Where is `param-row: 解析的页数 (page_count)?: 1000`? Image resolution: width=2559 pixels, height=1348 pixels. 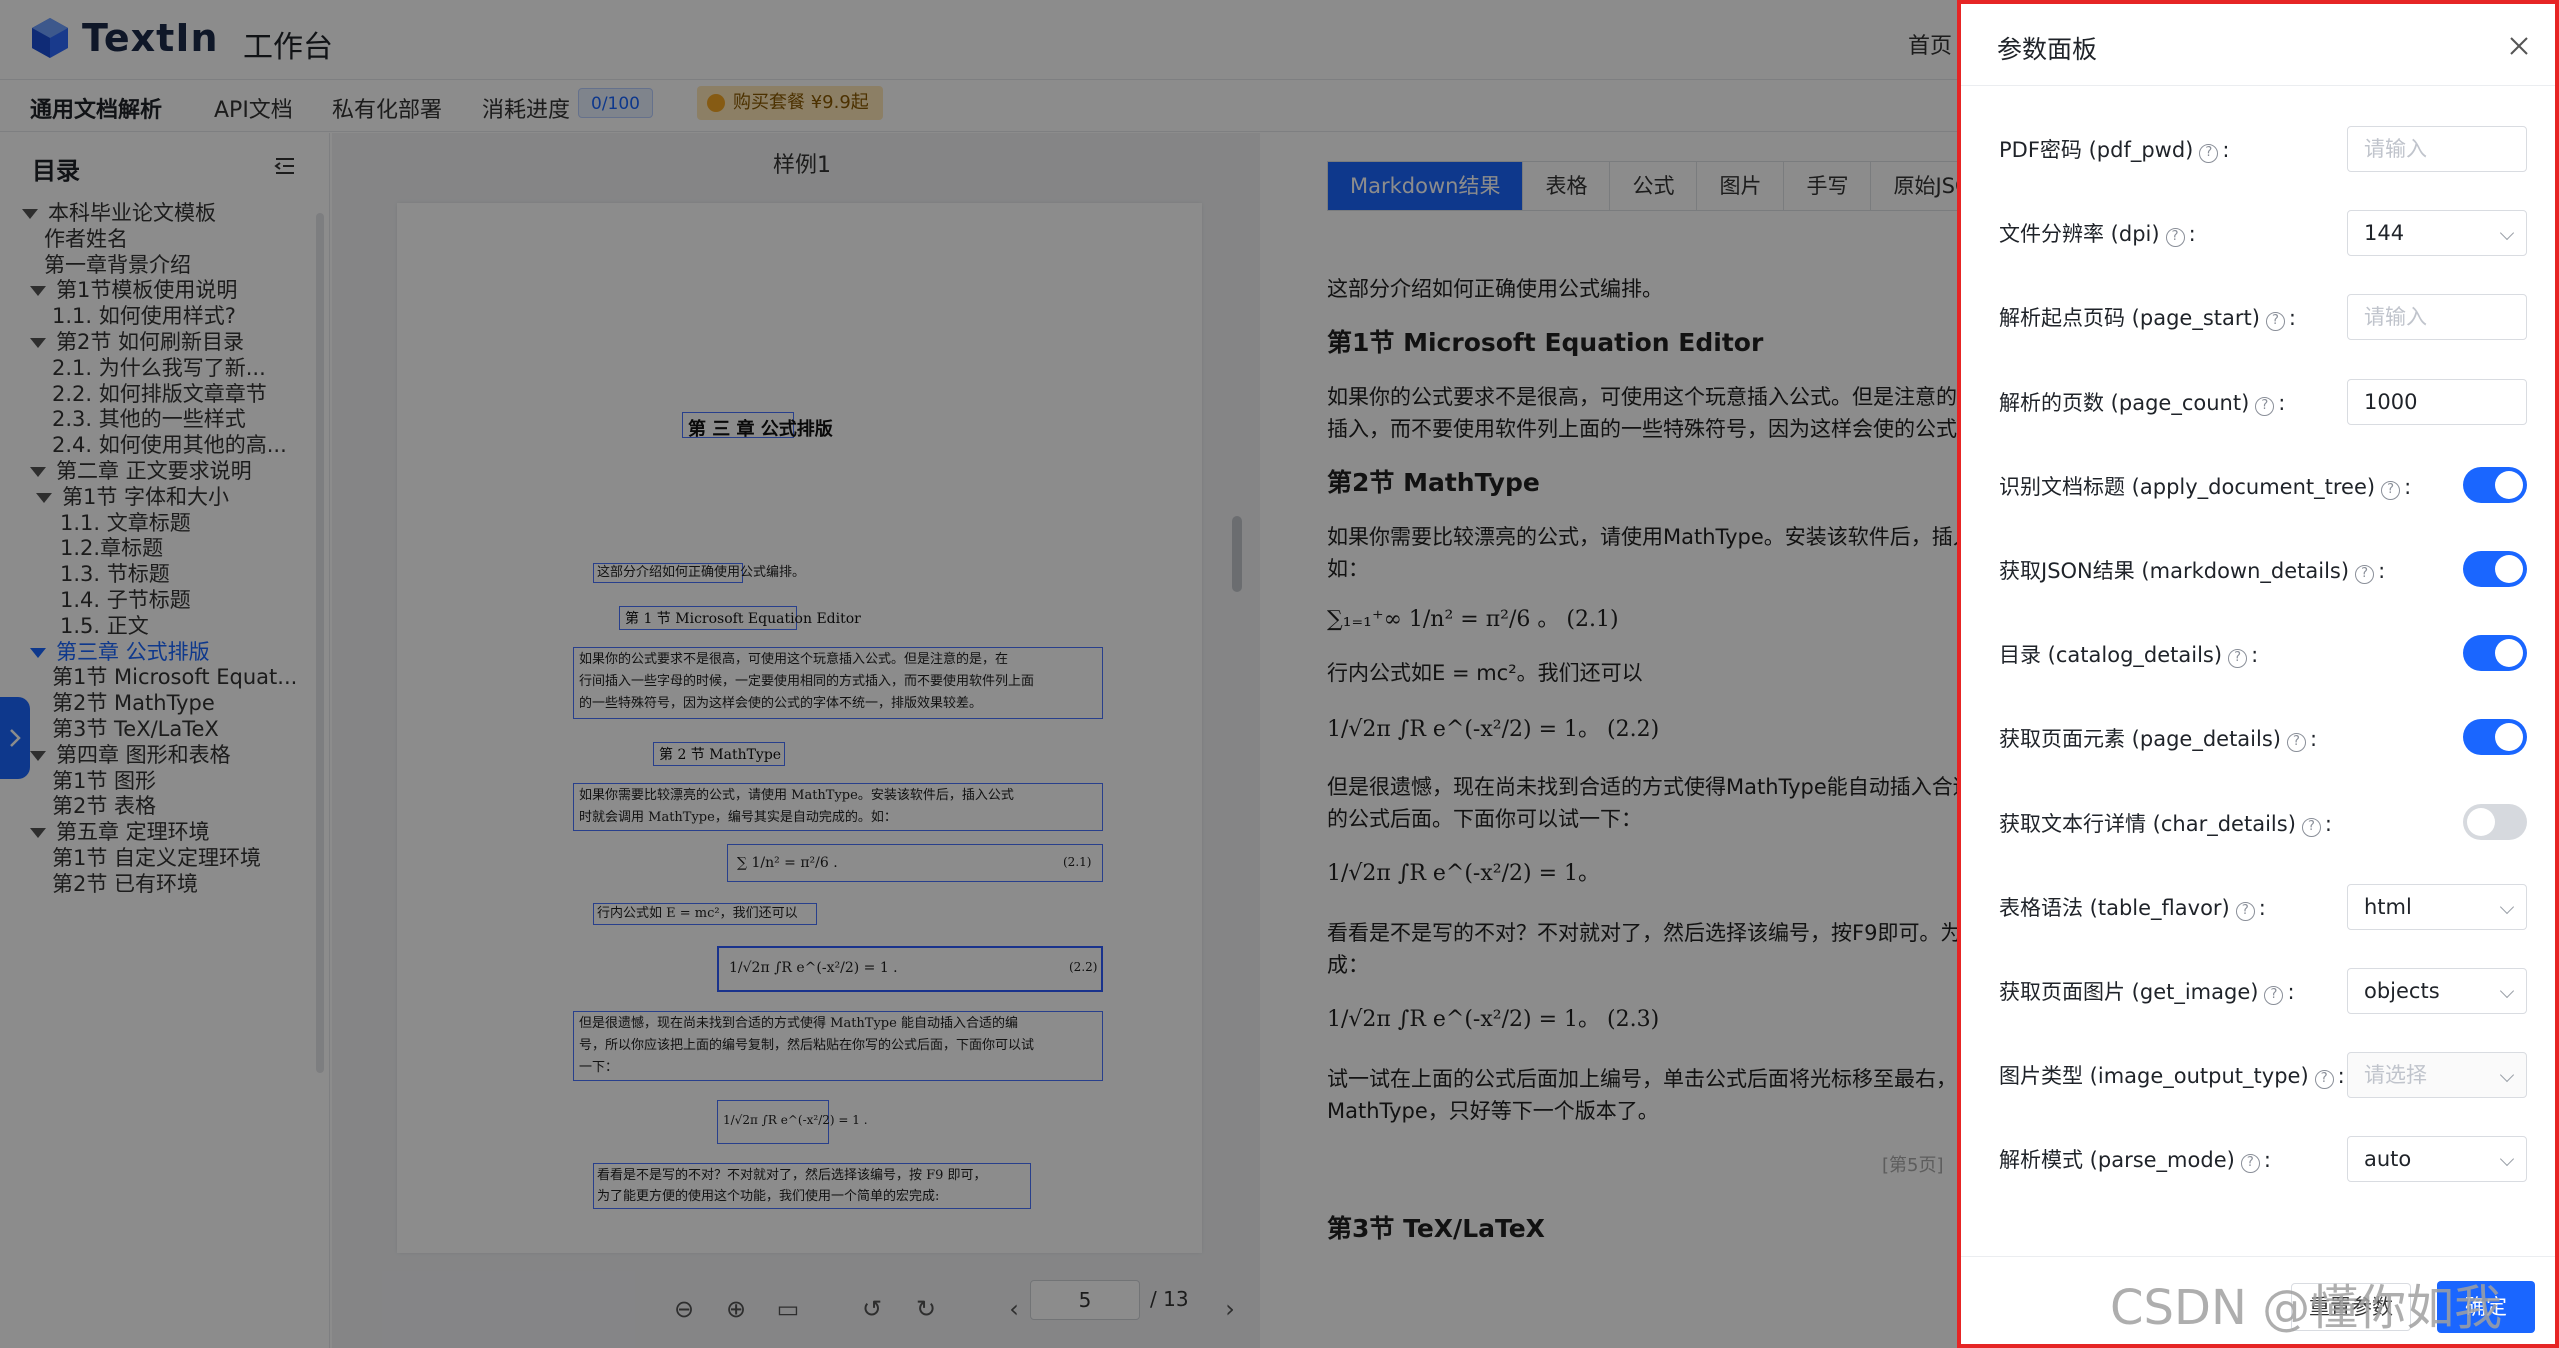 param-row: 解析的页数 (page_count)?: 1000 is located at coordinates (2258, 401).